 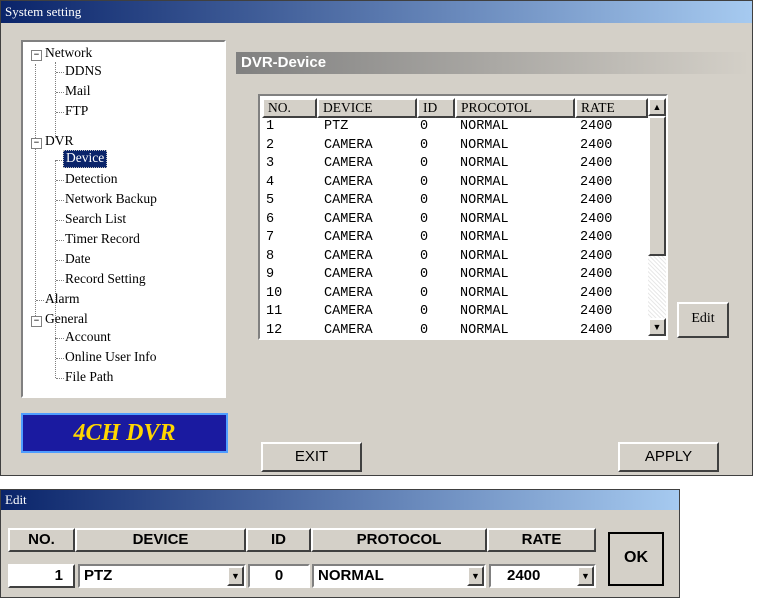 I want to click on scroll-down-icon: ▼, so click(x=657, y=327).